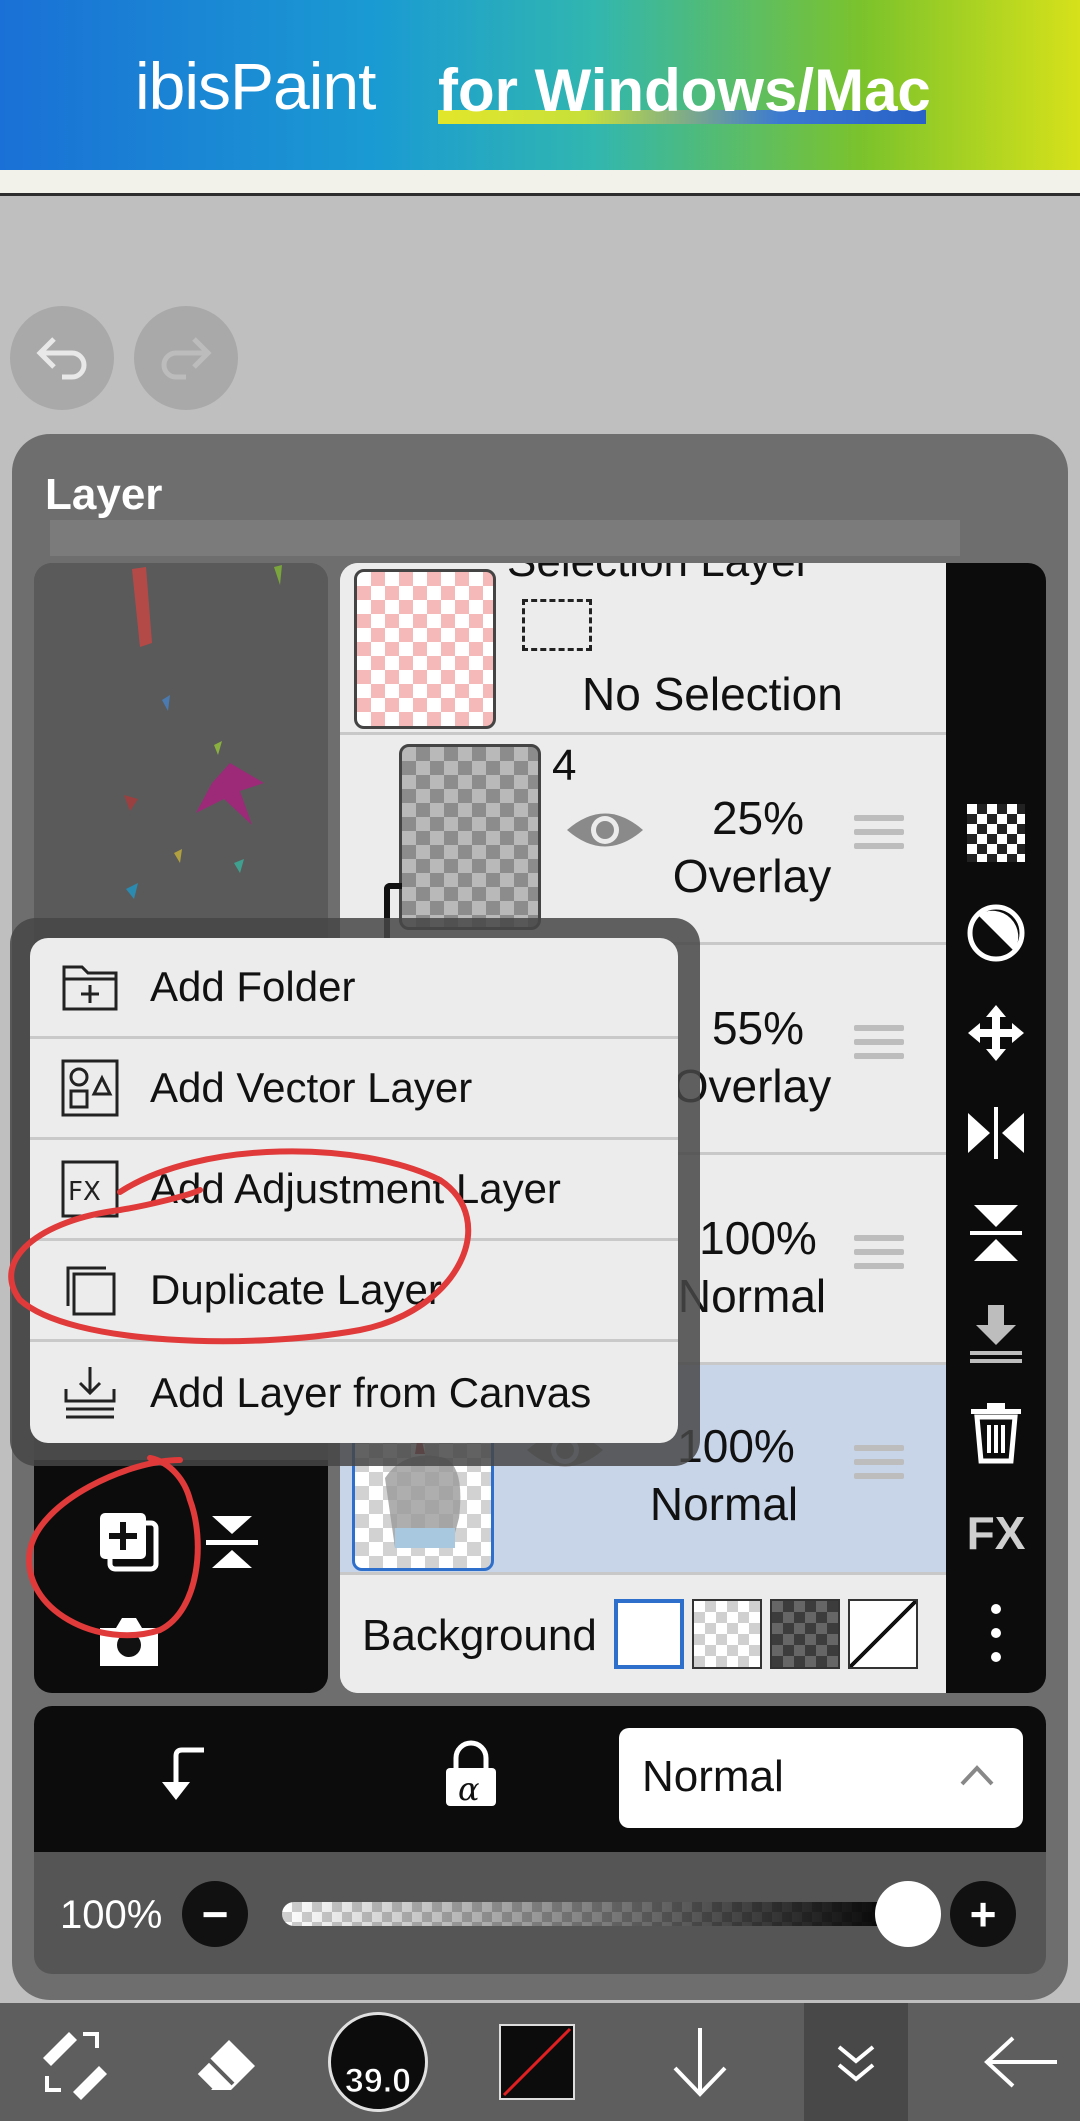  Describe the element at coordinates (215, 1914) in the screenshot. I see `opacity-minus-button: −` at that location.